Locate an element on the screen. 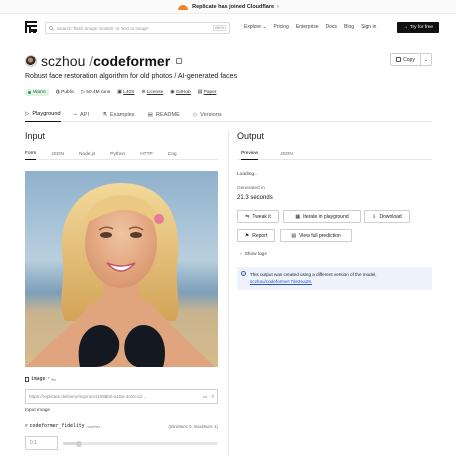  tweak-it-button: ⇋ Tweak it is located at coordinates (258, 216).